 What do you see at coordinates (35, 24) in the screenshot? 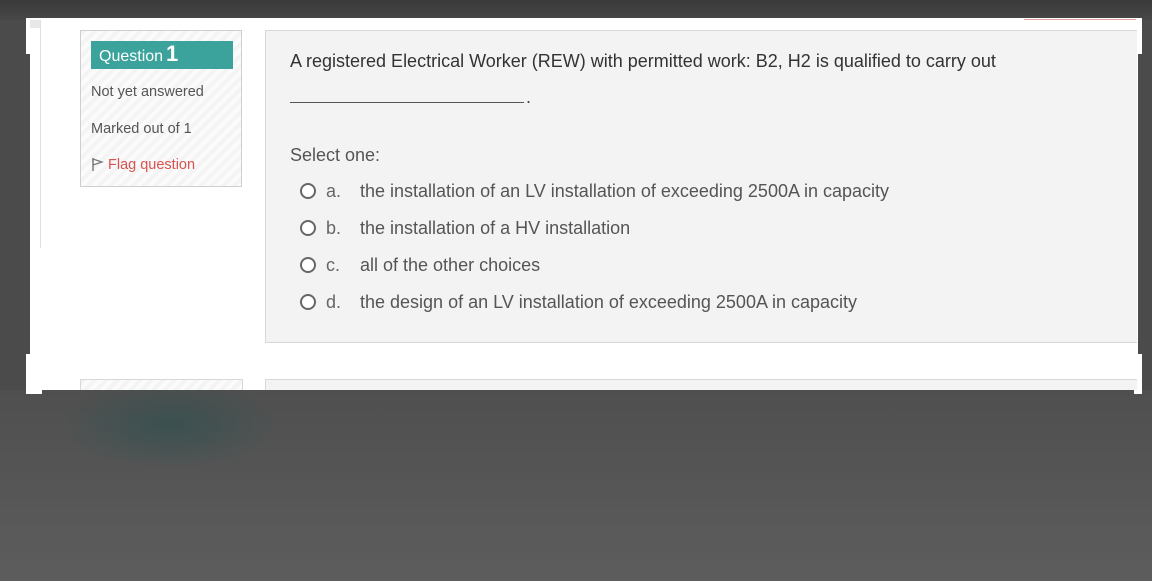
I see `corner-mark` at bounding box center [35, 24].